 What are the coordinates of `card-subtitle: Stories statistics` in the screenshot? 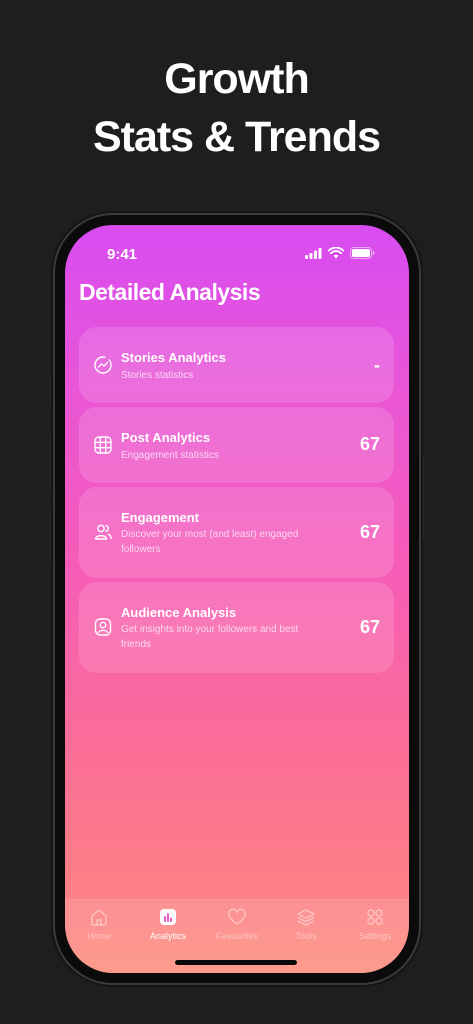 It's located at (157, 375).